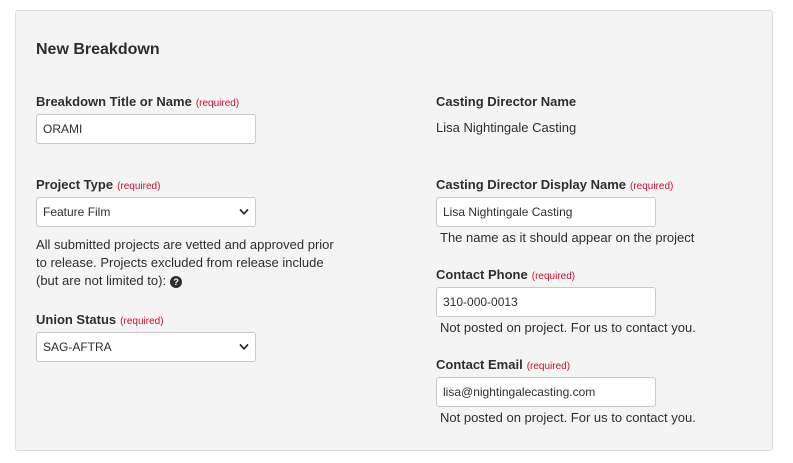  What do you see at coordinates (479, 364) in the screenshot?
I see `contact-email-label-text: Contact Email` at bounding box center [479, 364].